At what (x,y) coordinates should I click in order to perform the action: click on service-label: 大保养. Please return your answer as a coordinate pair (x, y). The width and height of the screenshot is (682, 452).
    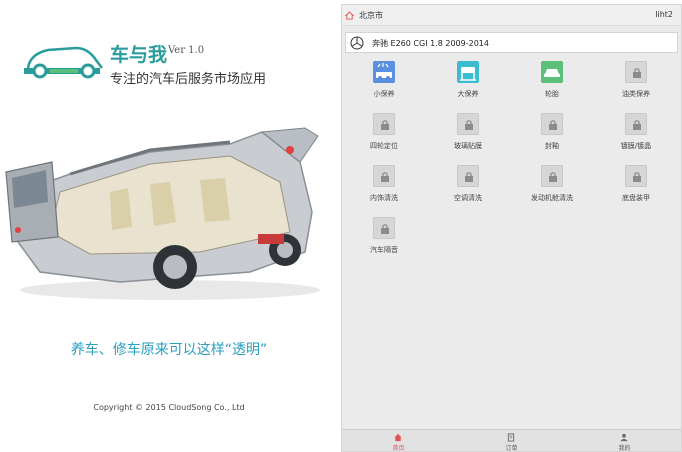
    Looking at the image, I should click on (468, 94).